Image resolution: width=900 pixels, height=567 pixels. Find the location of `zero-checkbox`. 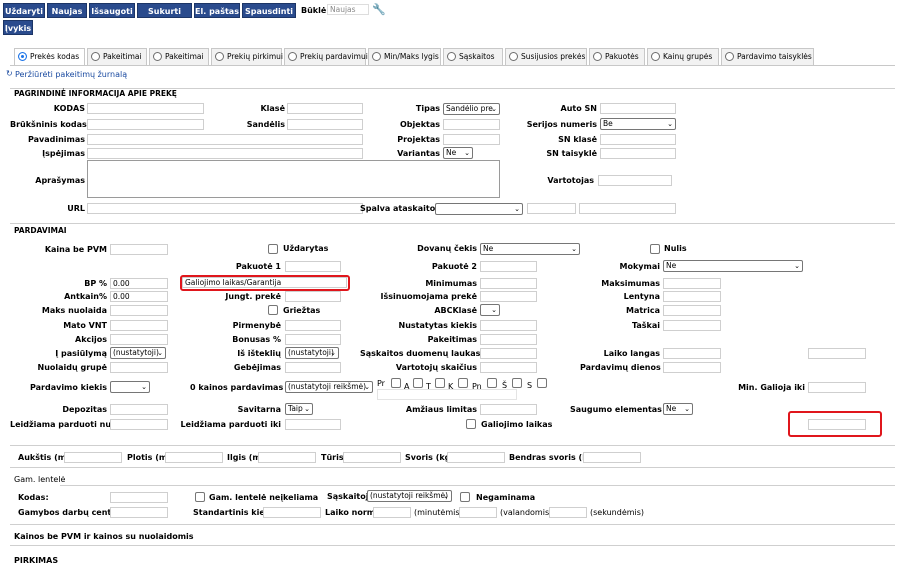

zero-checkbox is located at coordinates (655, 249).